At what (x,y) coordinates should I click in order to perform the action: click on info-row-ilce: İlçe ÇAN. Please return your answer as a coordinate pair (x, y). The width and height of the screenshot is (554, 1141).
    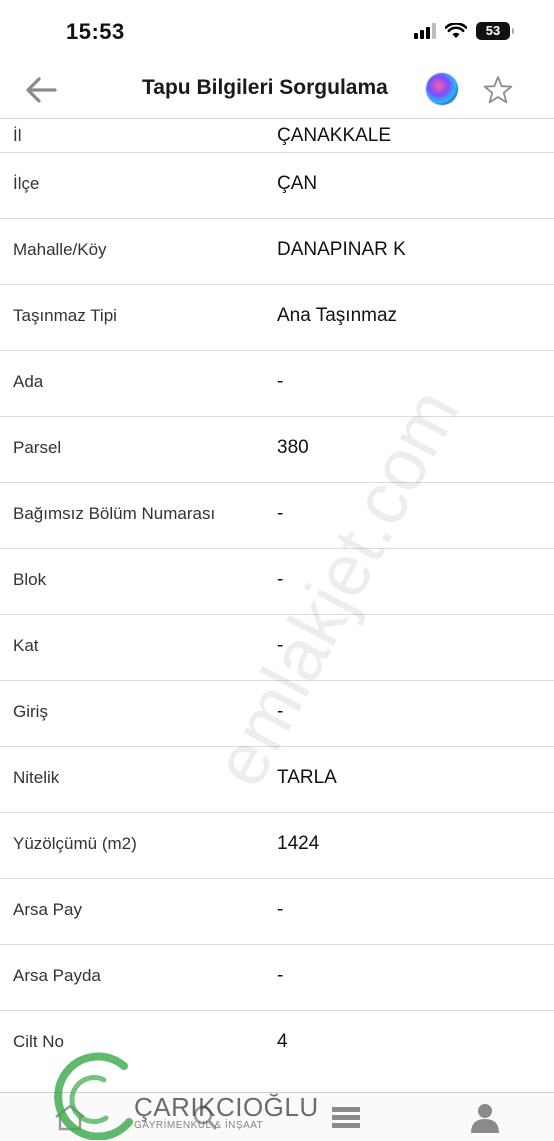
    Looking at the image, I should click on (277, 186).